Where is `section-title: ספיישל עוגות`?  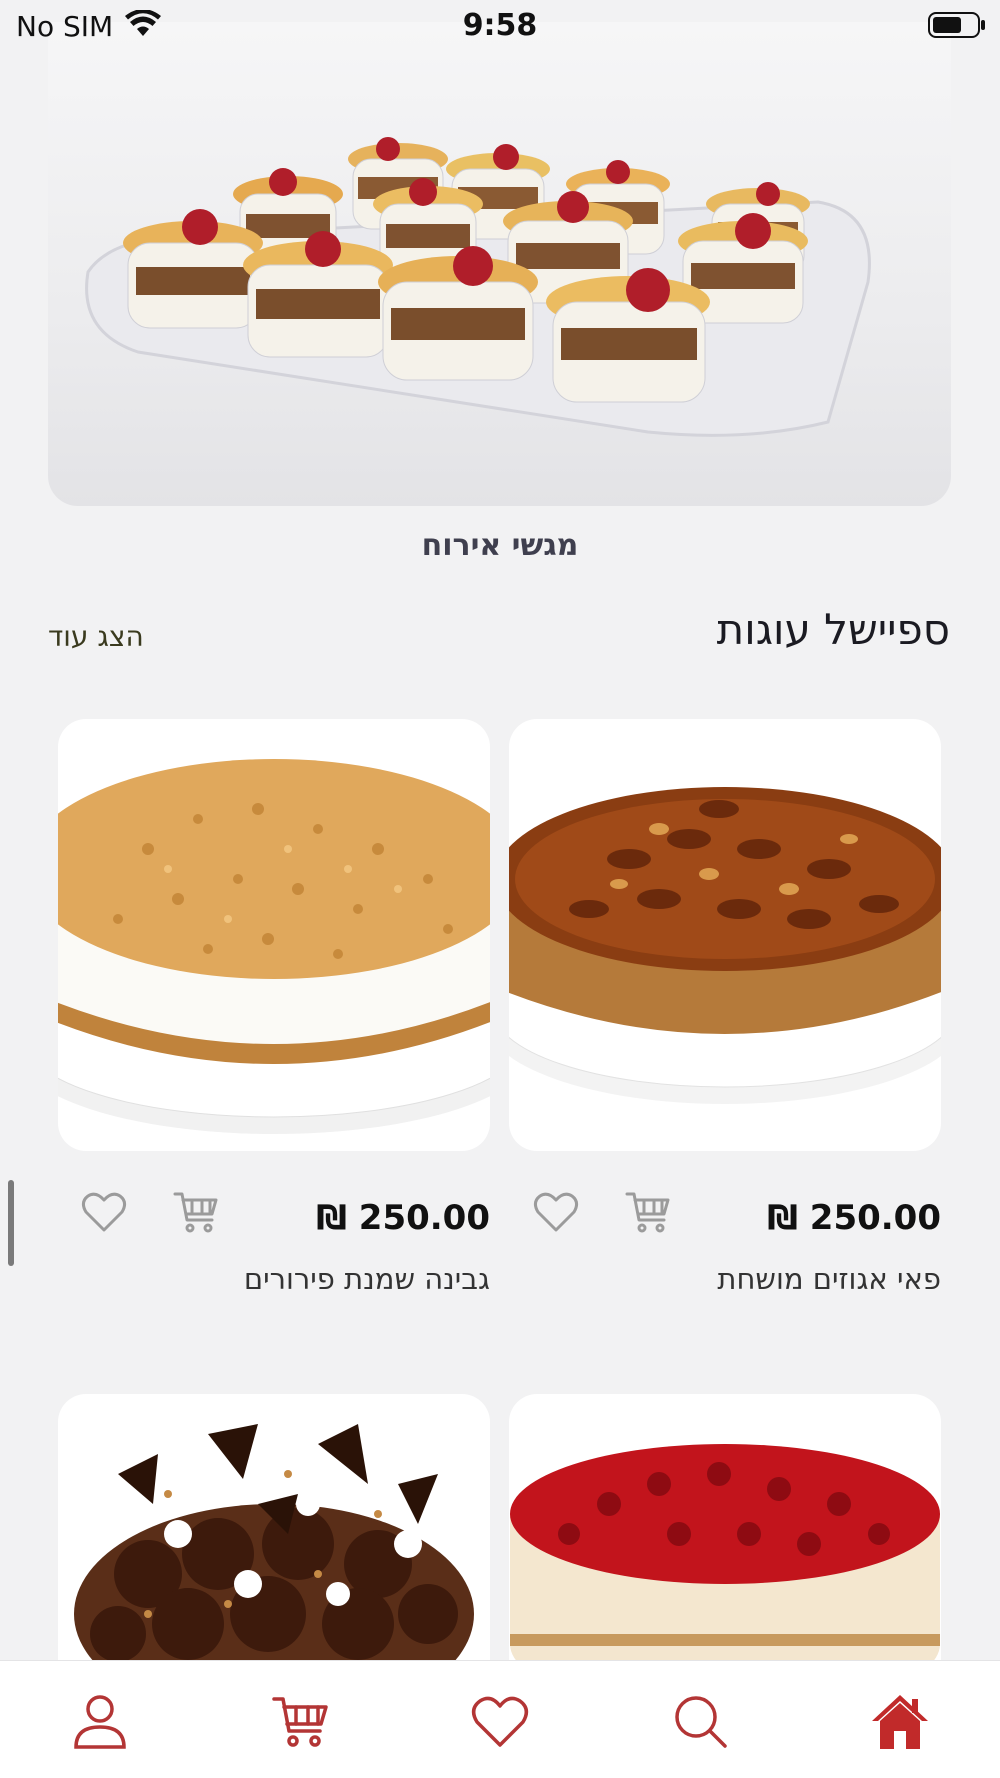
section-title: ספיישל עוגות is located at coordinates (833, 629).